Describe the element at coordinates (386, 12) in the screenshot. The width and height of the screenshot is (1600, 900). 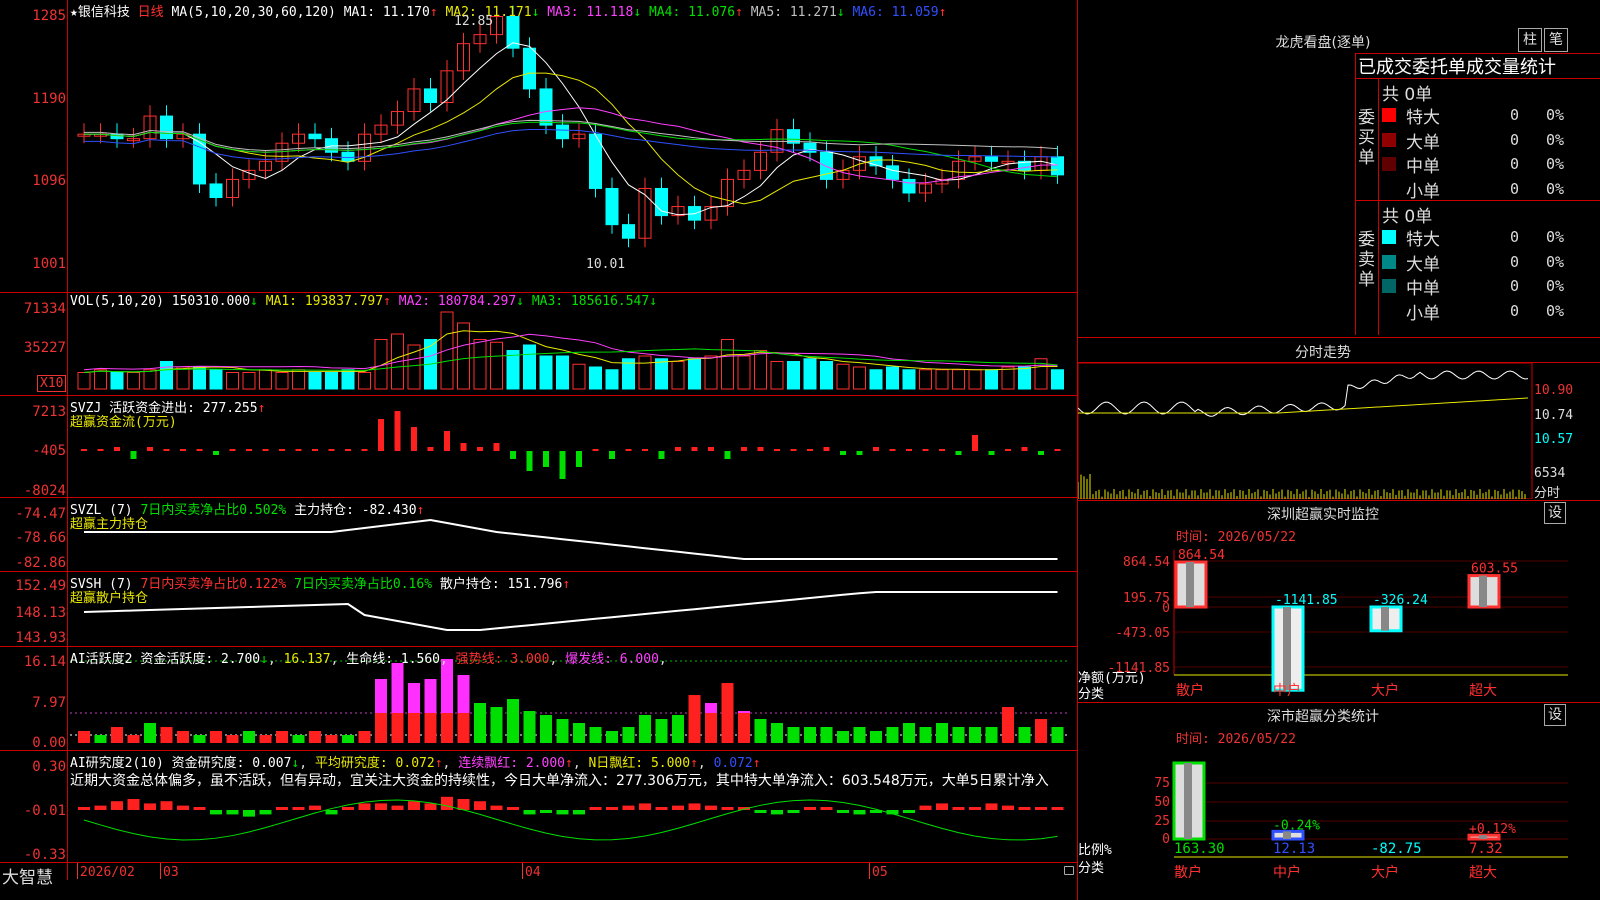
I see `ma-item-1: MA1: 11.170` at that location.